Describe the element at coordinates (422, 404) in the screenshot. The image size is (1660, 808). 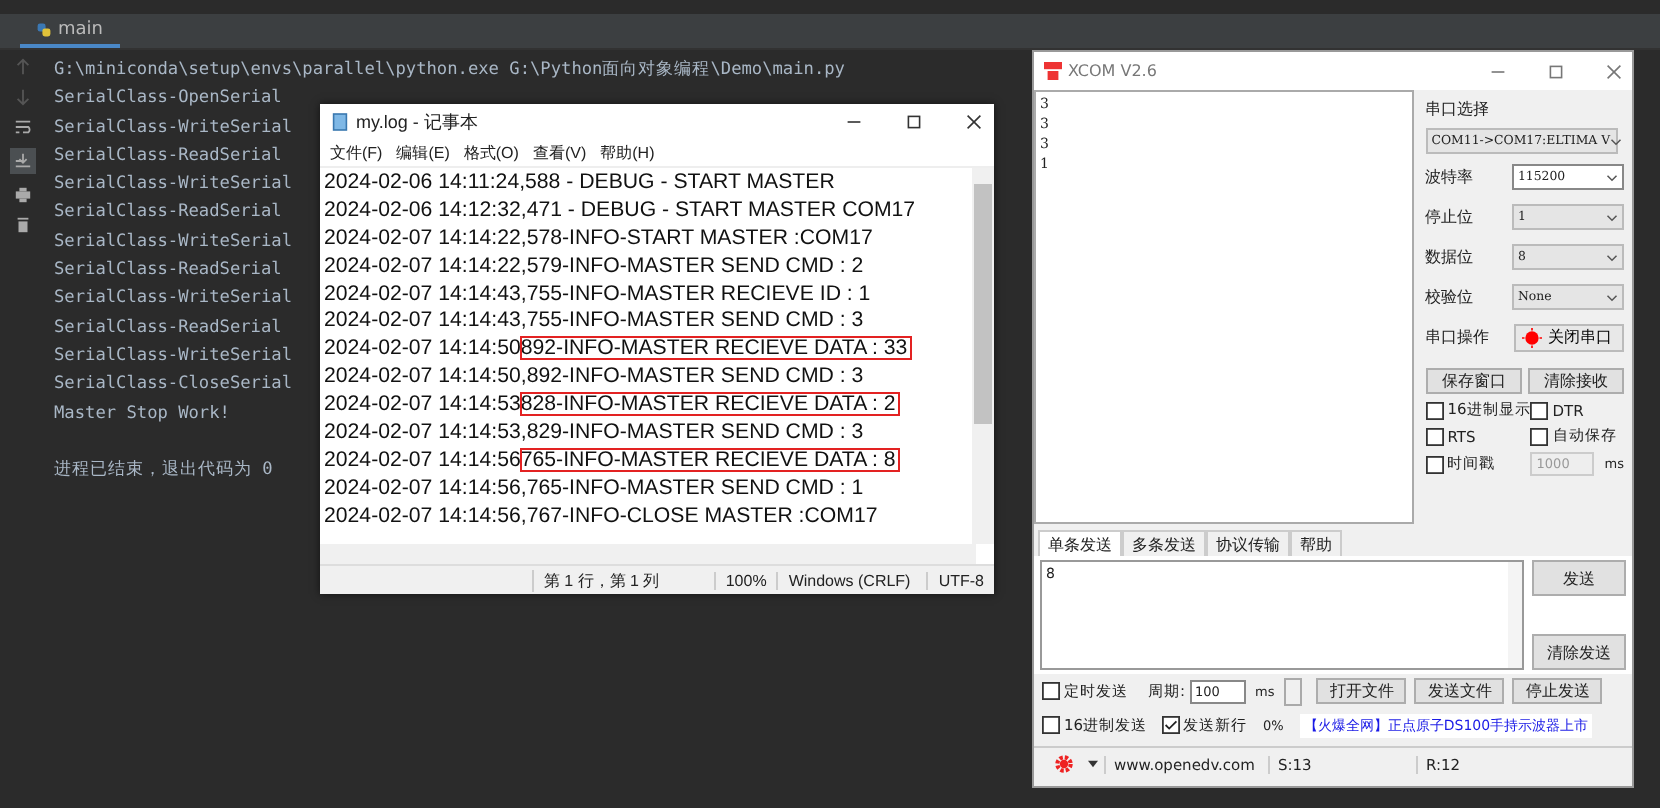
I see `log-line: 2024-02-07 14:14:53` at that location.